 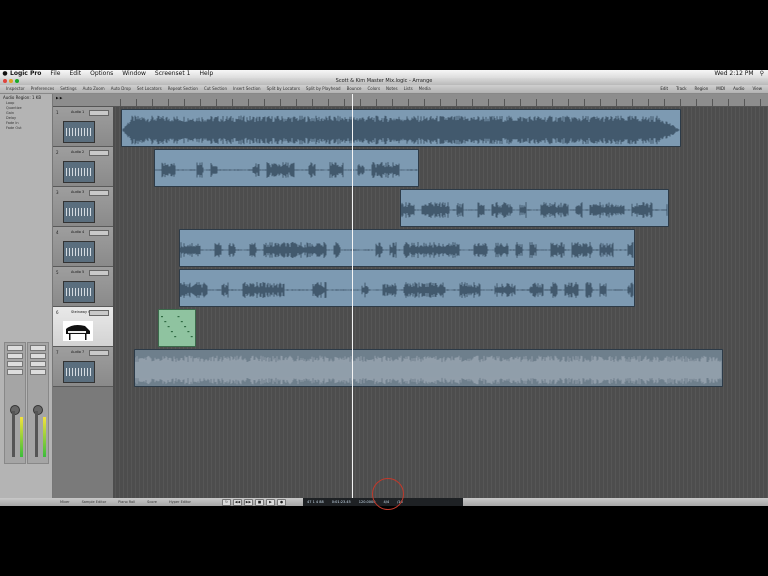 What do you see at coordinates (177, 328) in the screenshot?
I see `midi-region` at bounding box center [177, 328].